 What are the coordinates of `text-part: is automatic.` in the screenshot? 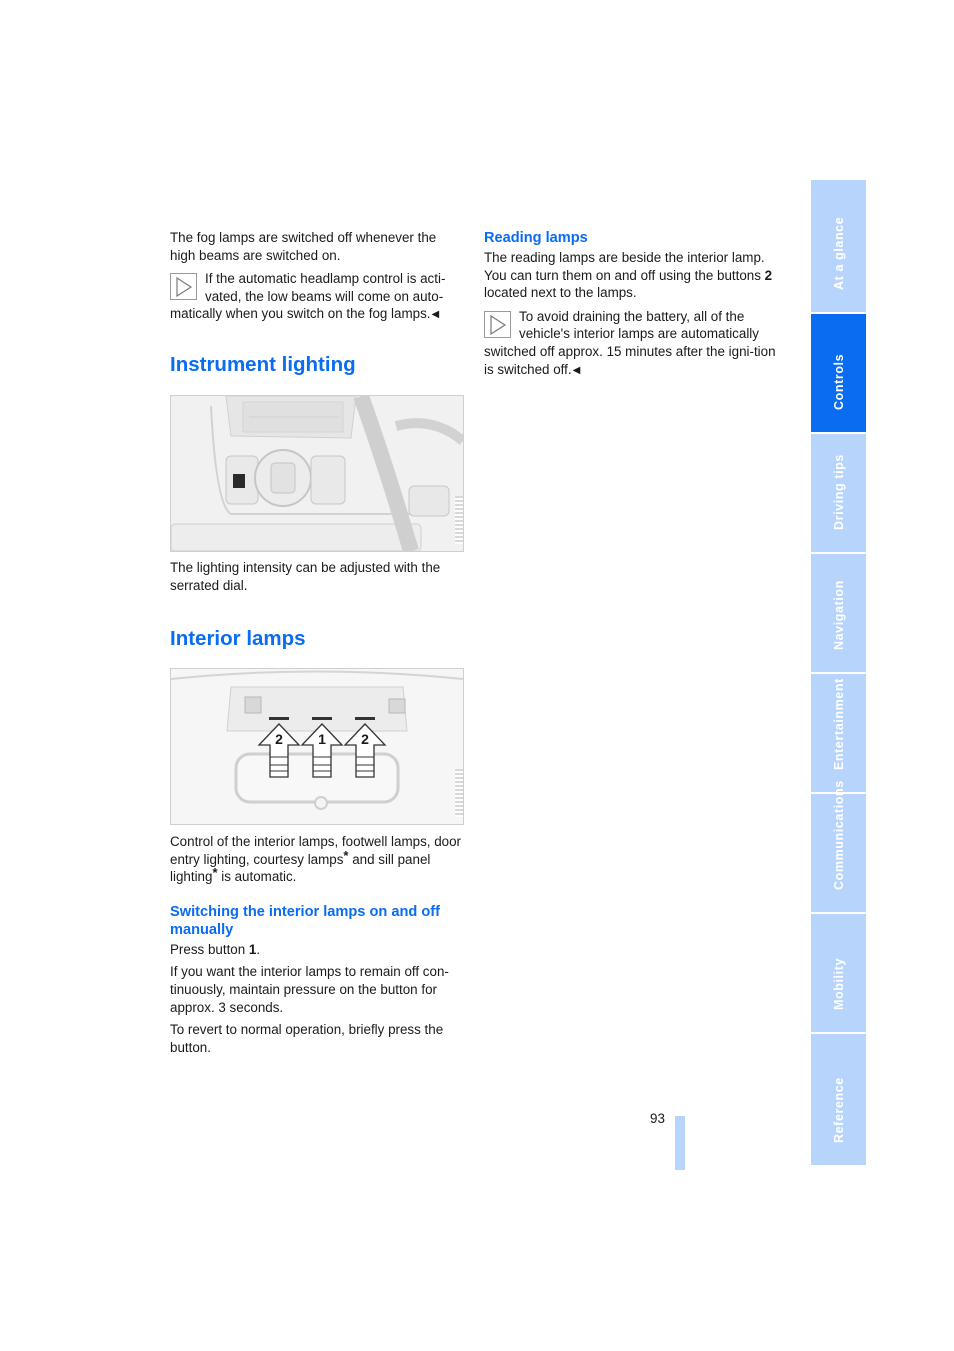 It's located at (257, 877).